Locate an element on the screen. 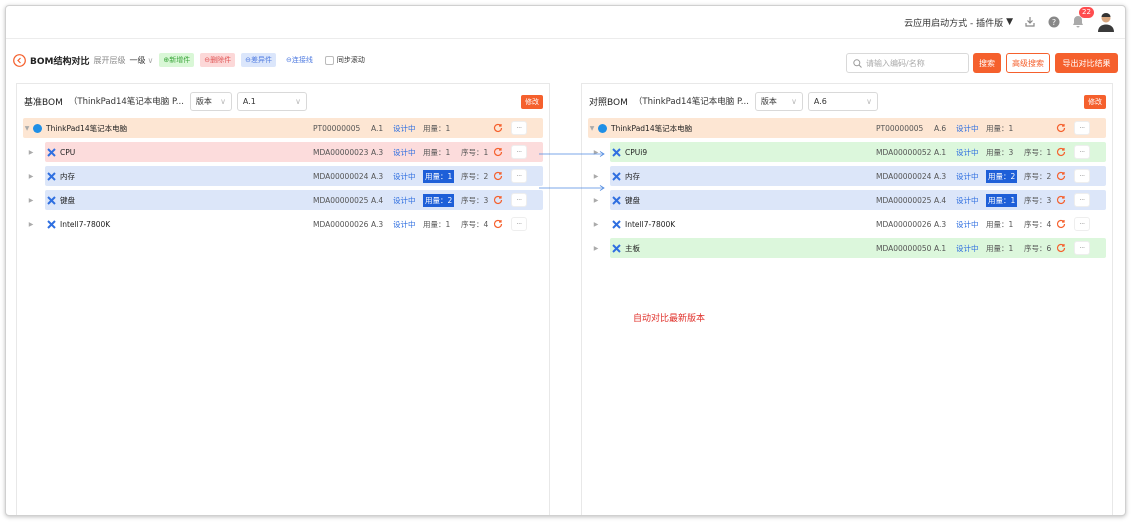 The width and height of the screenshot is (1133, 523). tree-row: ▶ 键盘 MDA00000025 A.4 设计中 用量：2 序号：3 ··· is located at coordinates (286, 200).